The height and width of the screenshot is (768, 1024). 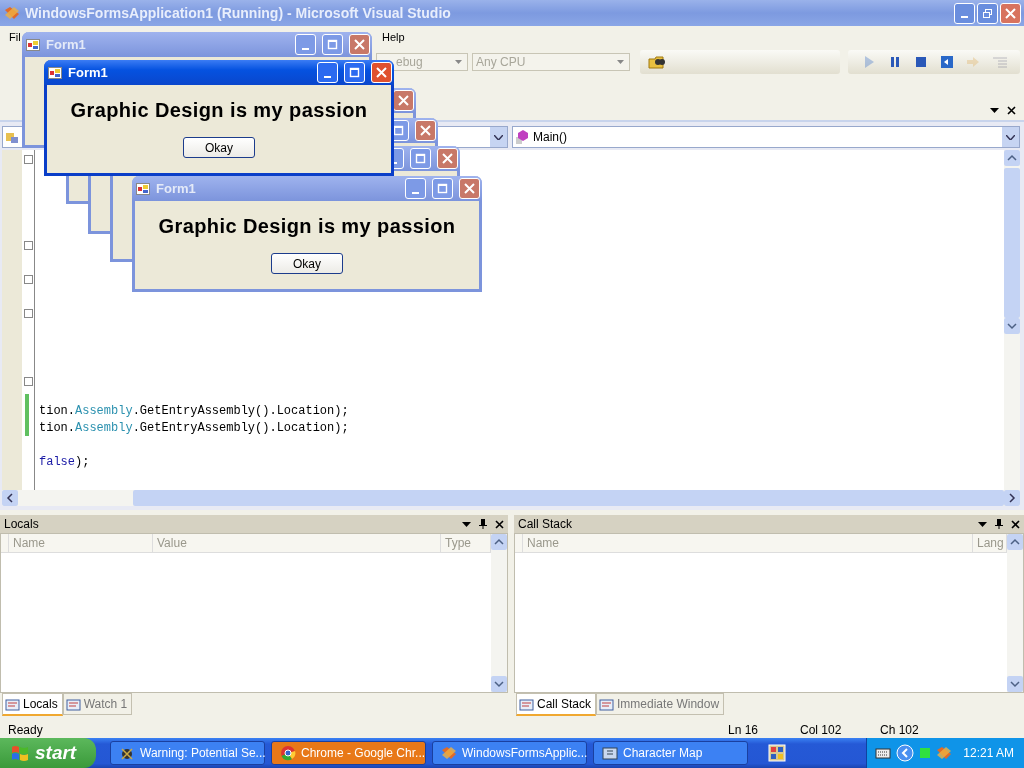 I want to click on chevron-icon, so click(x=905, y=753).